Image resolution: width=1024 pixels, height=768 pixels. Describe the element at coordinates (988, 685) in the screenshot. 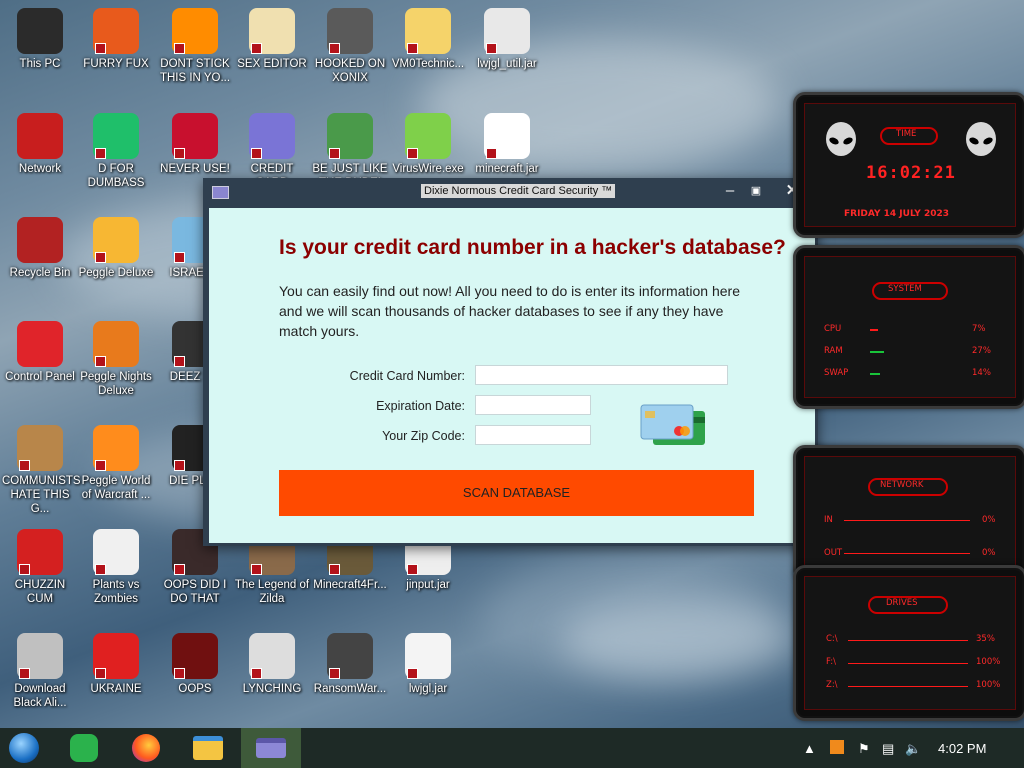

I see `drive-z-value: 100%` at that location.